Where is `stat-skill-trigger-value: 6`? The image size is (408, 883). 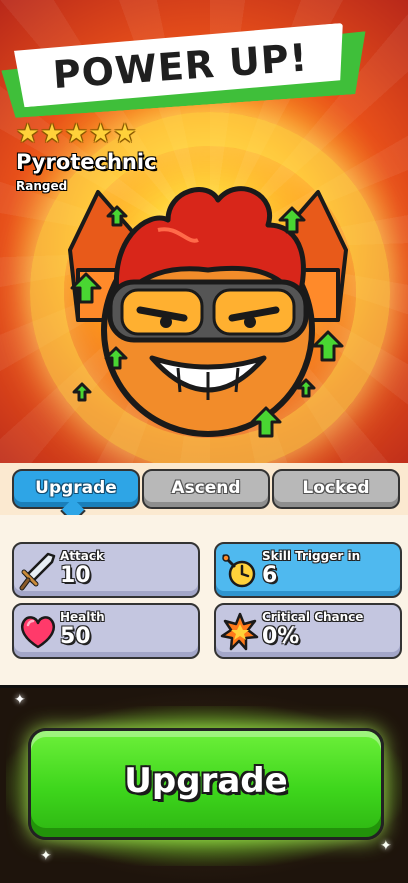
stat-skill-trigger-value: 6 is located at coordinates (270, 575).